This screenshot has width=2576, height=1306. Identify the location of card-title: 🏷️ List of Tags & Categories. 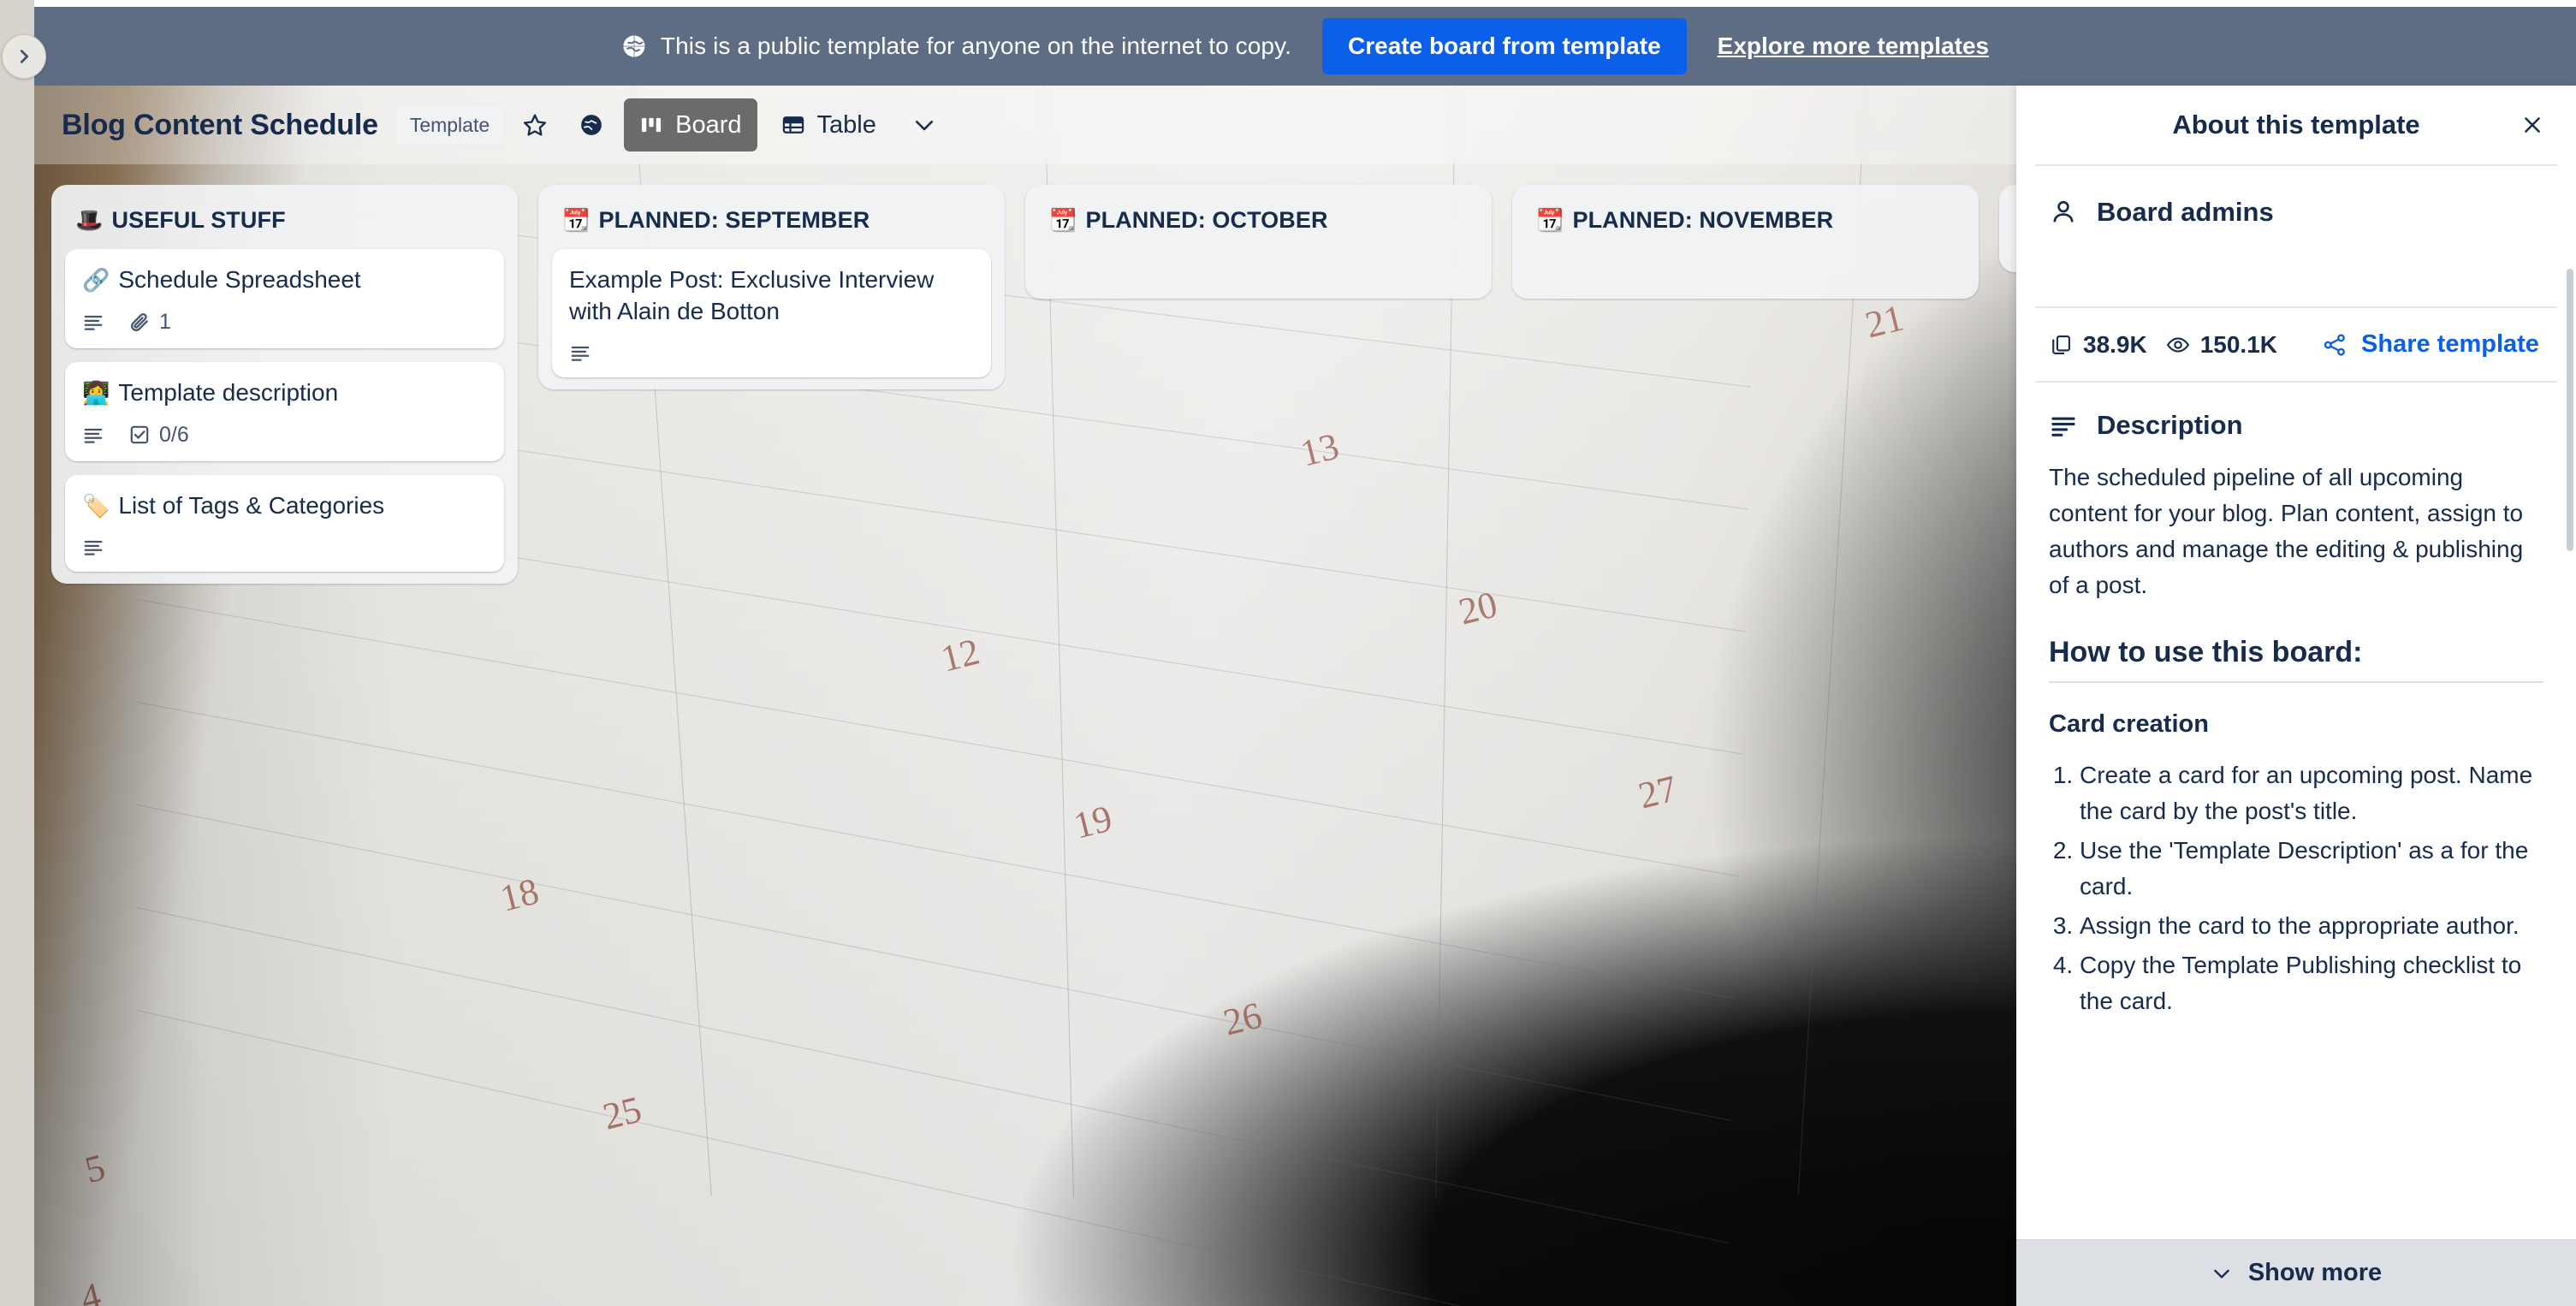
(284, 506).